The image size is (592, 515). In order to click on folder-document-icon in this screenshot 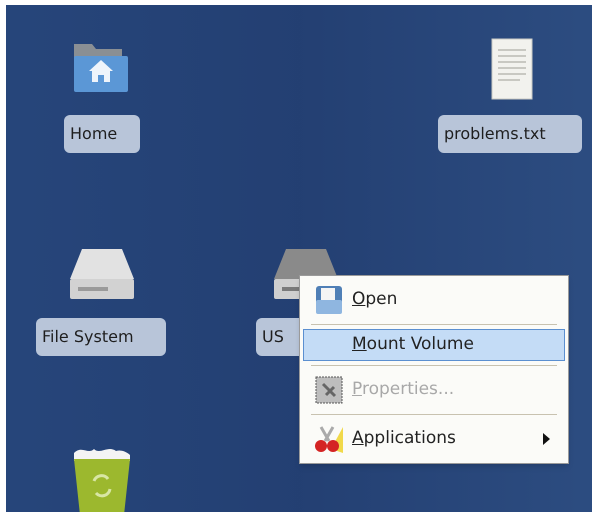, I will do `click(329, 300)`.